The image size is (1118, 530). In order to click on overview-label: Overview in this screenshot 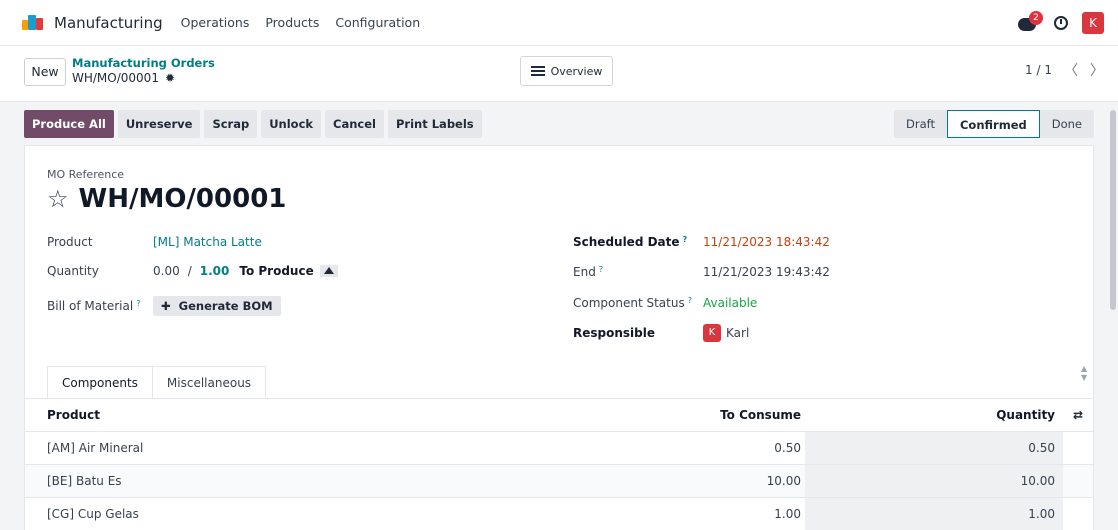, I will do `click(576, 71)`.